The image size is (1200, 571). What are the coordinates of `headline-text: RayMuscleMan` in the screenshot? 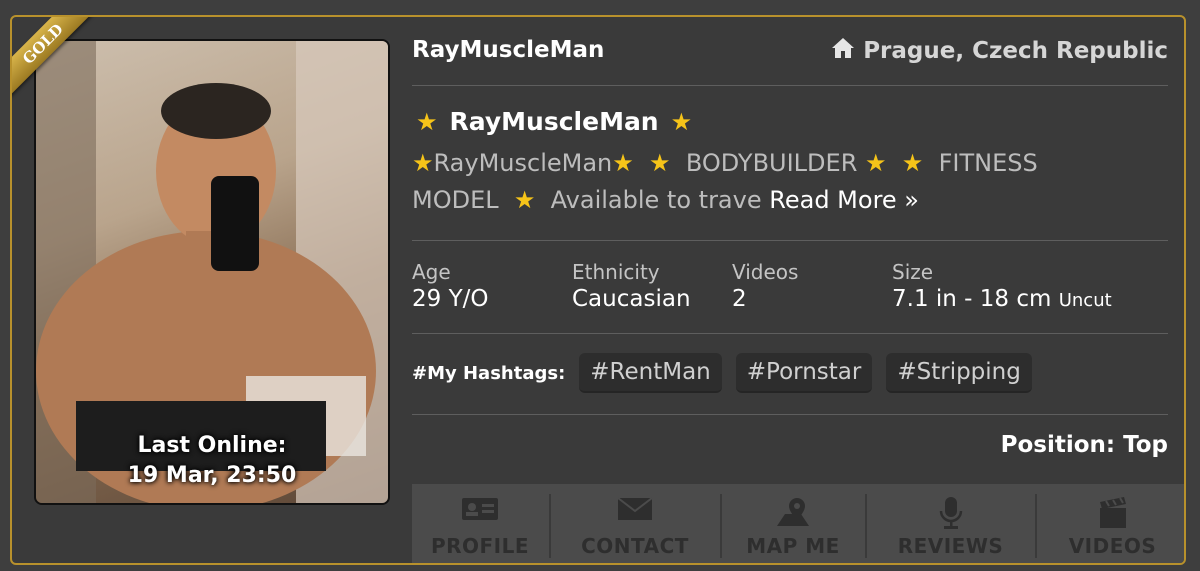 It's located at (554, 121).